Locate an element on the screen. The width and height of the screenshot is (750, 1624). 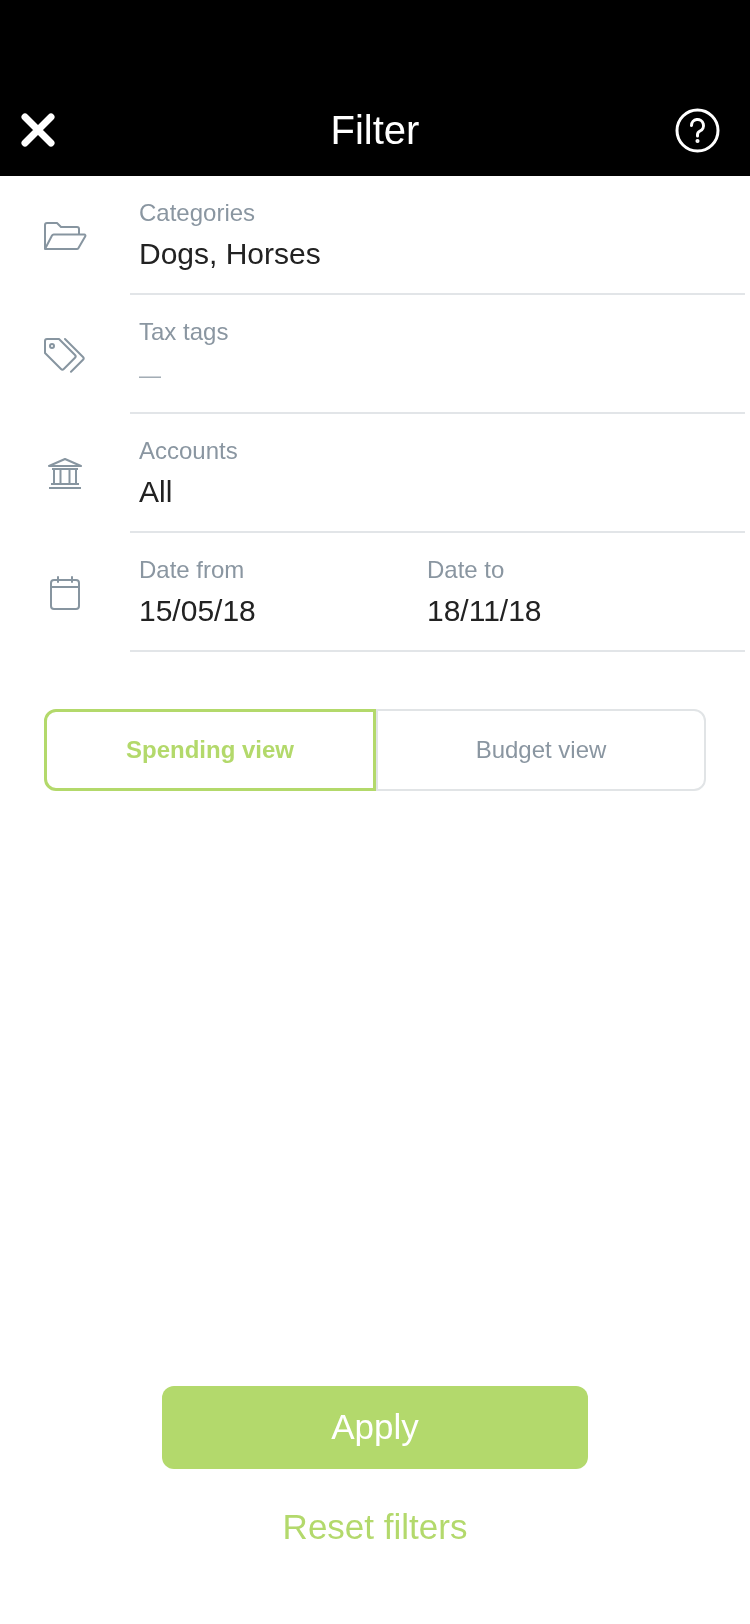
field-label: Categories is located at coordinates (197, 213).